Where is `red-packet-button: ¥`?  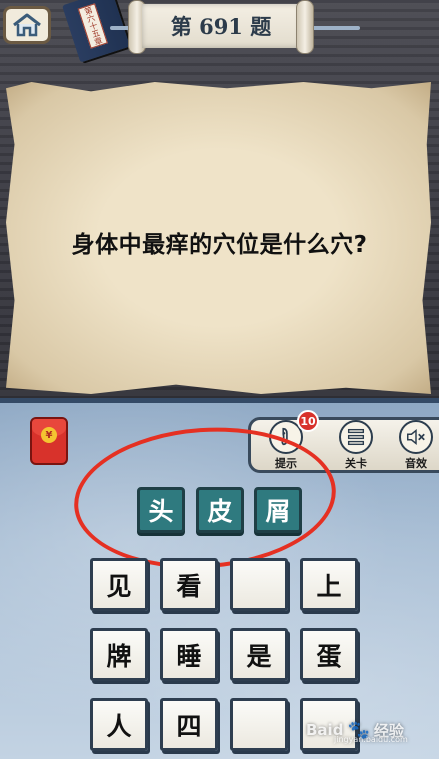 red-packet-button: ¥ is located at coordinates (49, 441).